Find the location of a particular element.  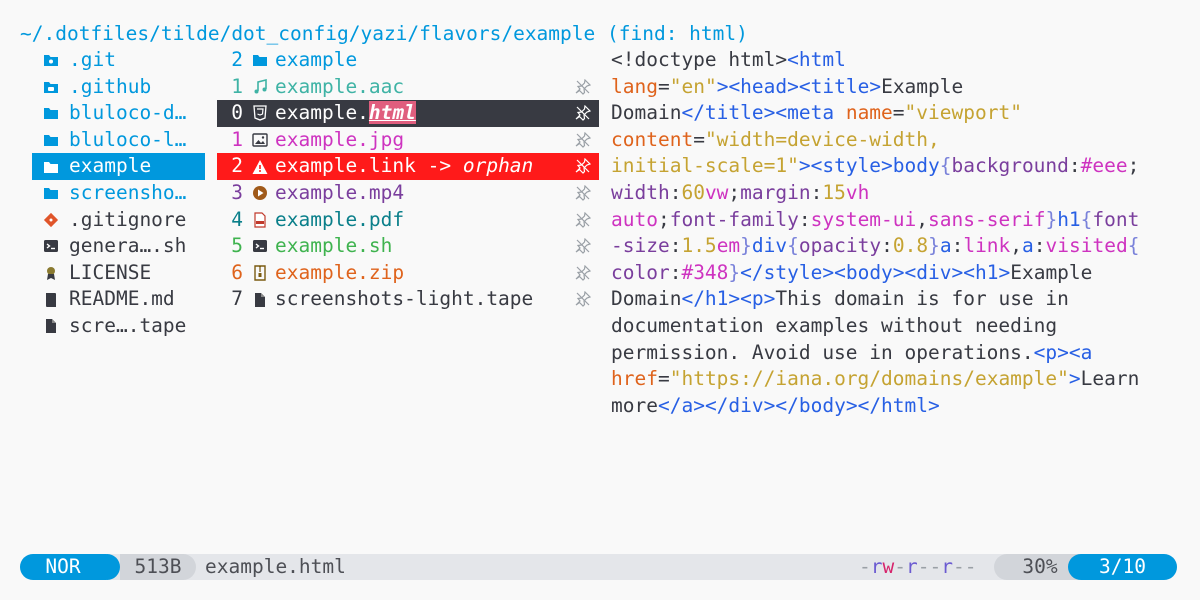

parent-item: .gitignore is located at coordinates (118, 220).